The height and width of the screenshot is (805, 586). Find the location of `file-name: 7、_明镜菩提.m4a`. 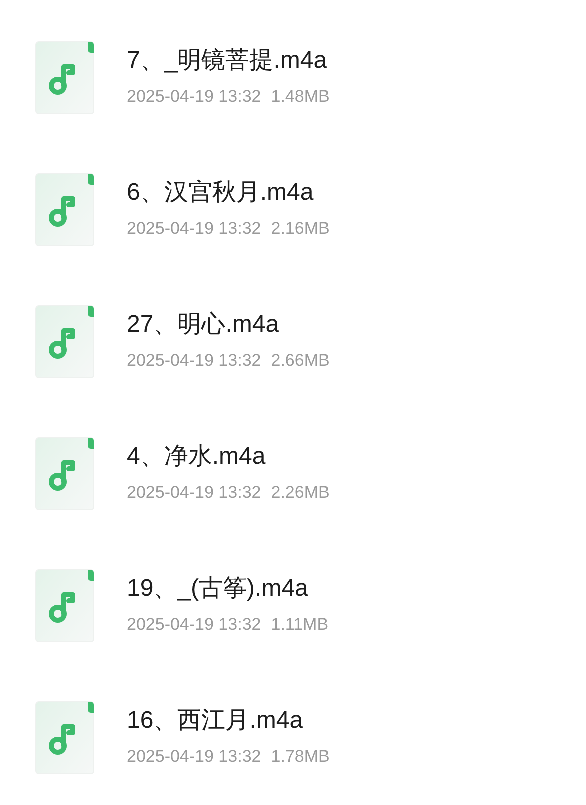

file-name: 7、_明镜菩提.m4a is located at coordinates (227, 61).